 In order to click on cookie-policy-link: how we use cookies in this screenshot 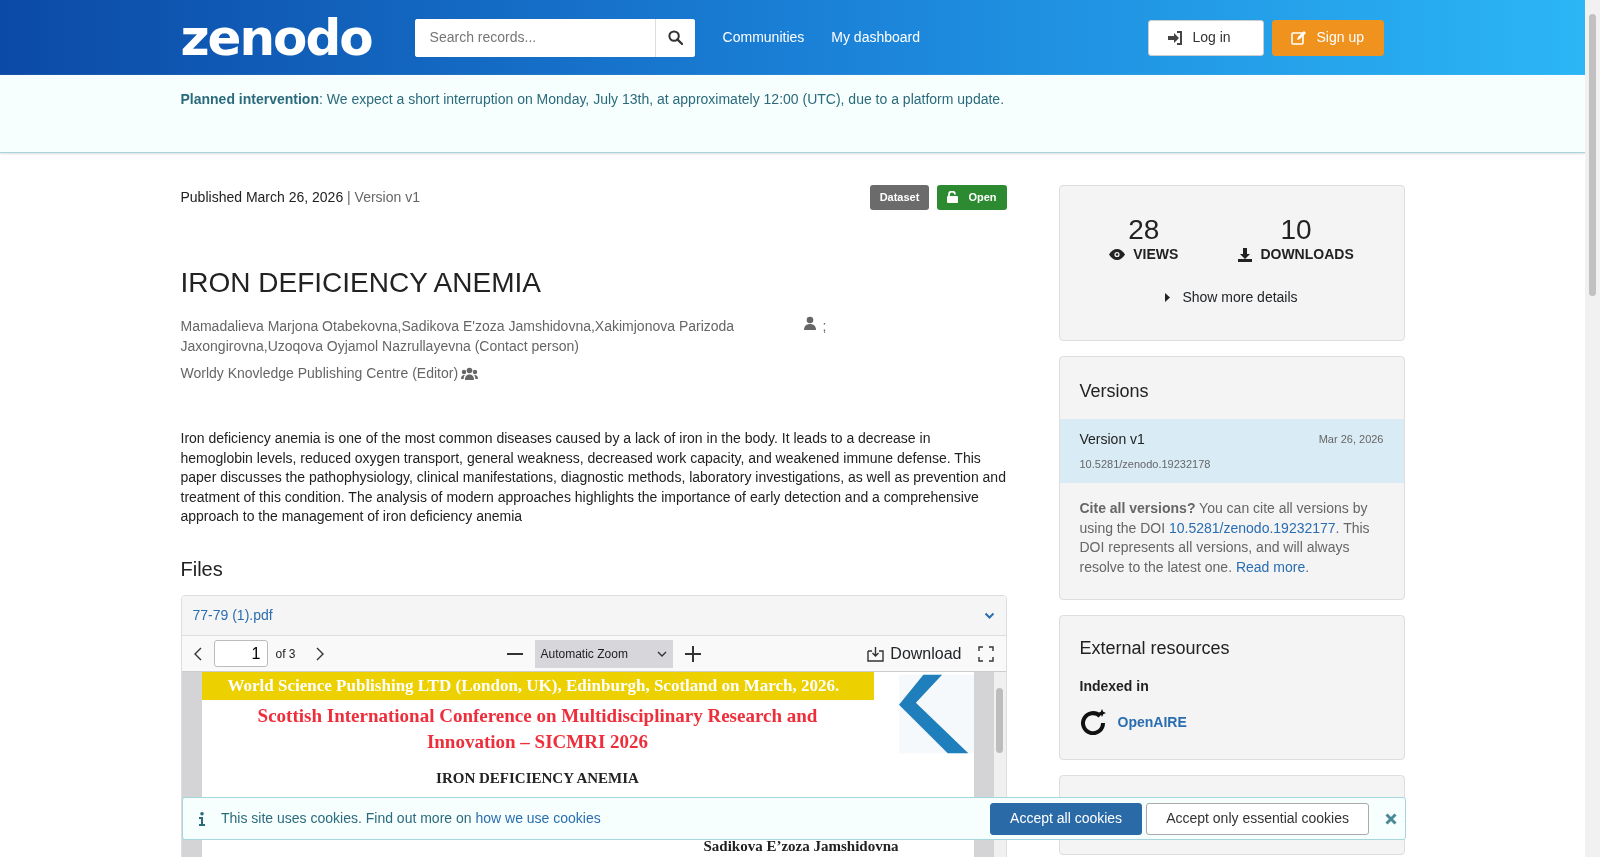, I will do `click(538, 818)`.